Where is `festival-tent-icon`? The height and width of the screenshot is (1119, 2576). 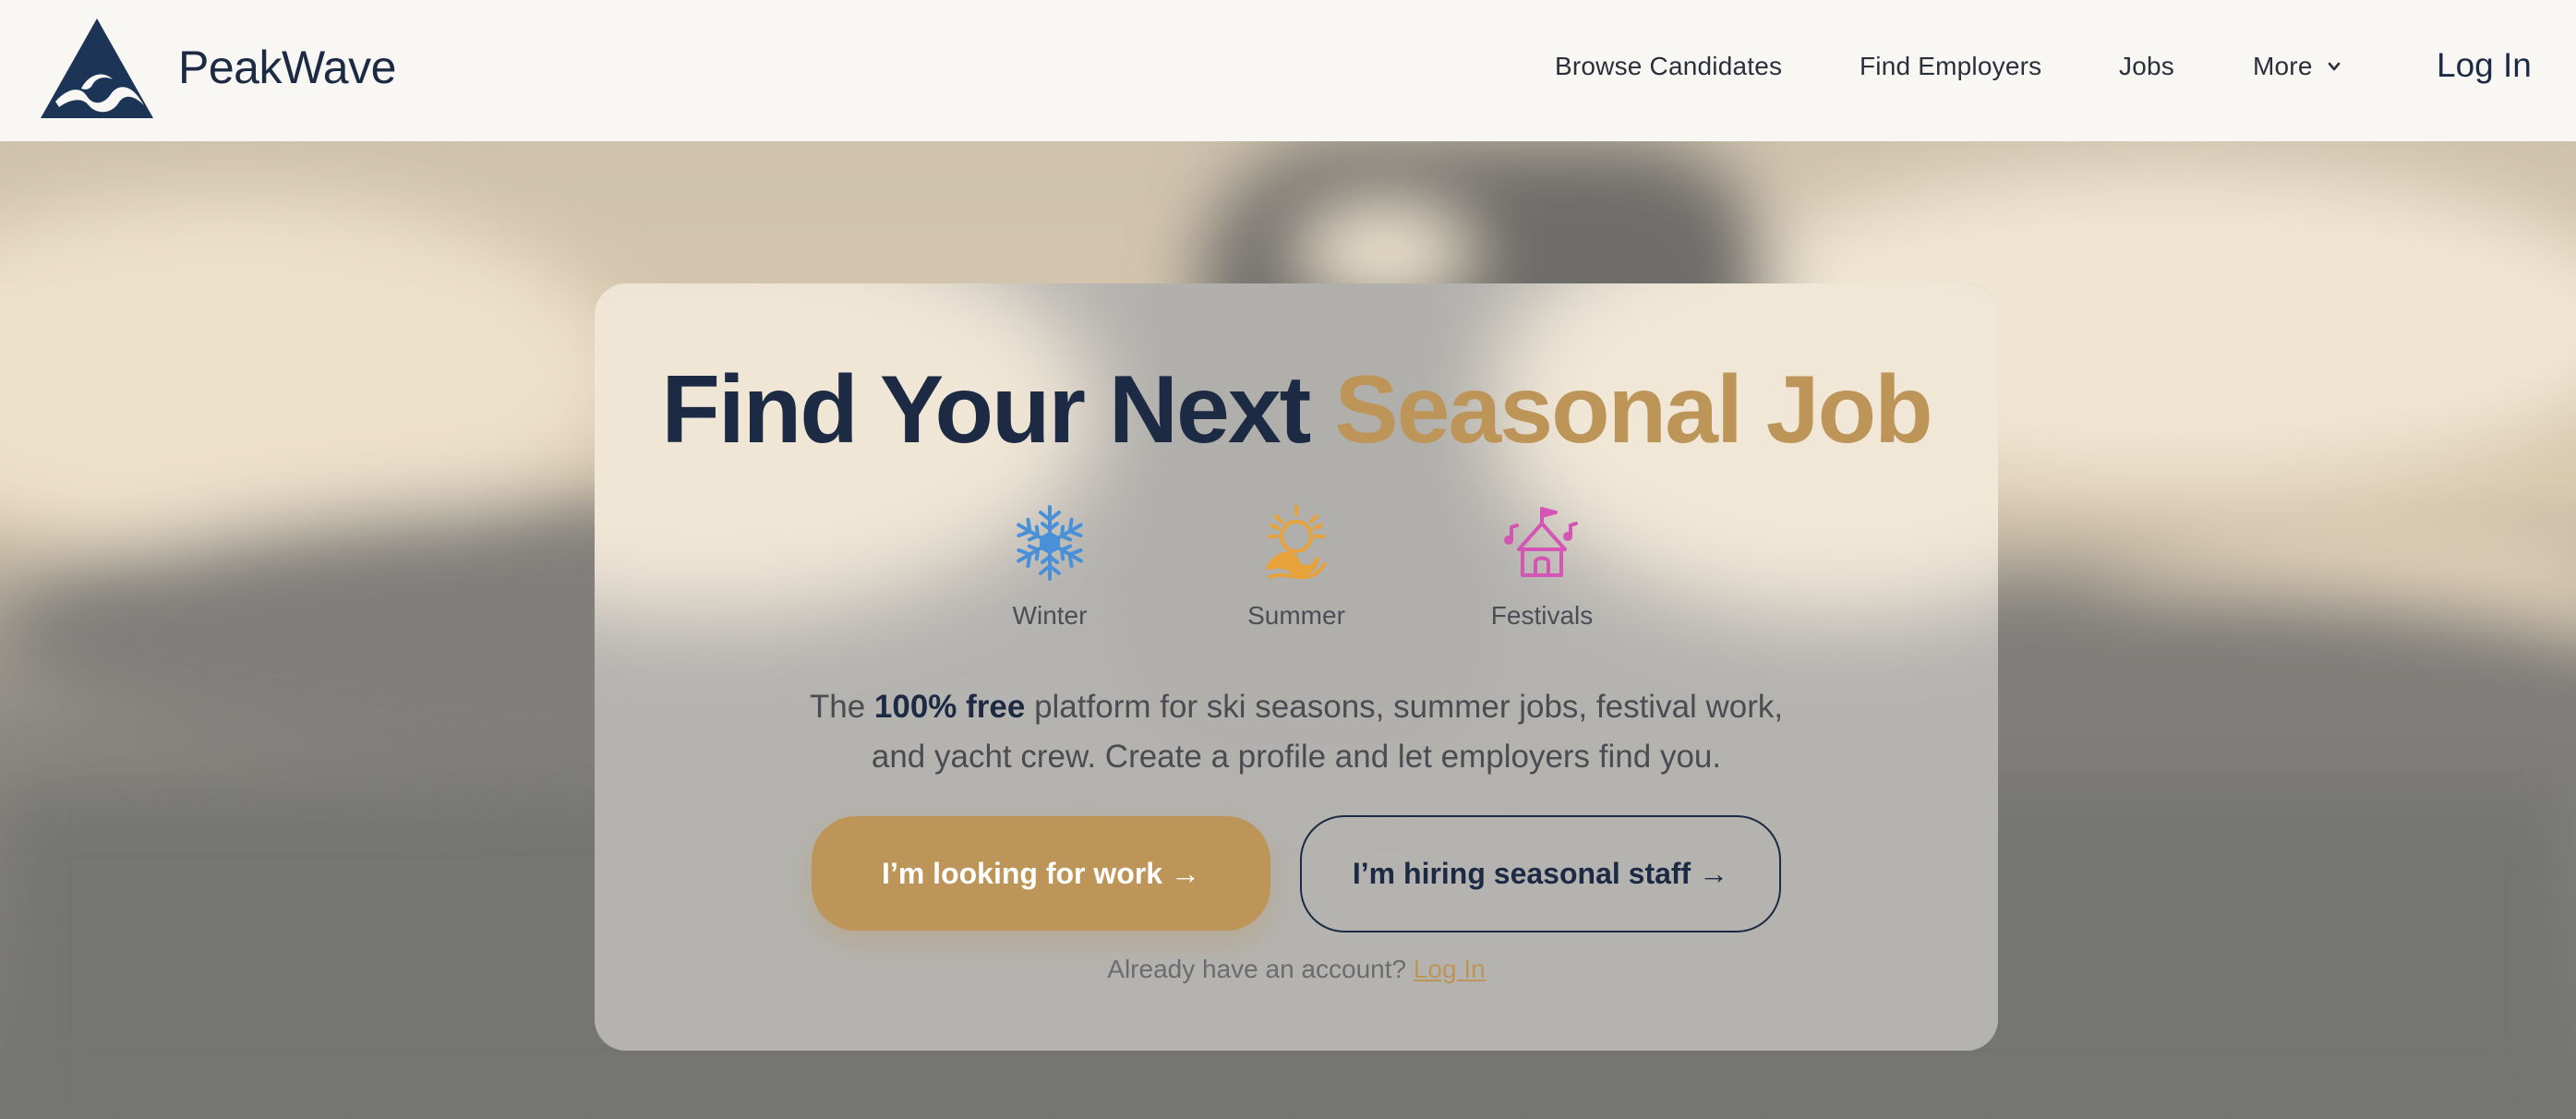
festival-tent-icon is located at coordinates (1541, 542).